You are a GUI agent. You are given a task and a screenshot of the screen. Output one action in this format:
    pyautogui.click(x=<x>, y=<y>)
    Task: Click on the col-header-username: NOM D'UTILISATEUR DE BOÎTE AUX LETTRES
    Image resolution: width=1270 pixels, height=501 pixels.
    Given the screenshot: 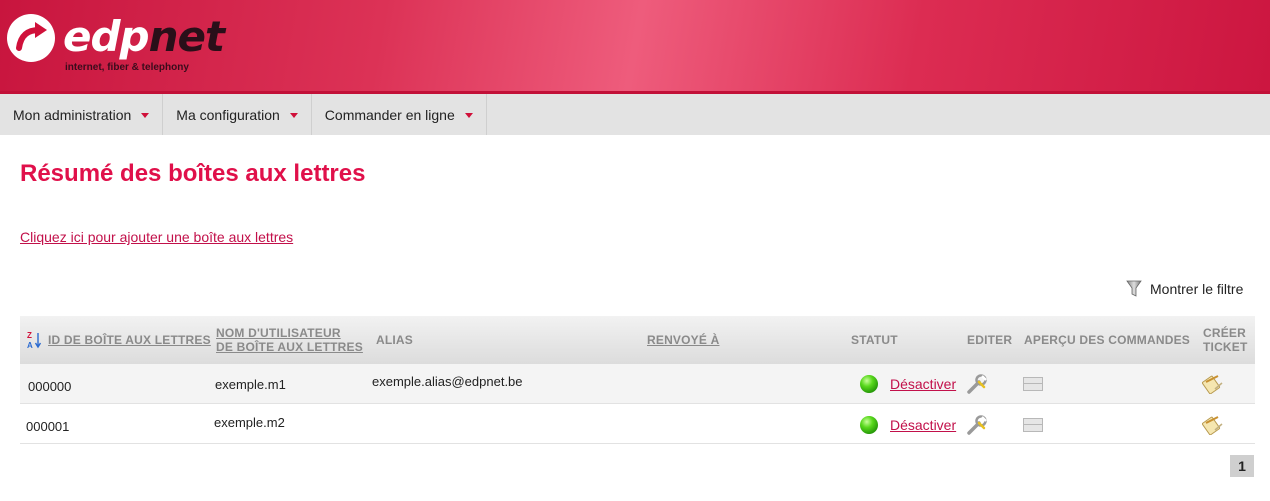 What is the action you would take?
    pyautogui.click(x=289, y=340)
    